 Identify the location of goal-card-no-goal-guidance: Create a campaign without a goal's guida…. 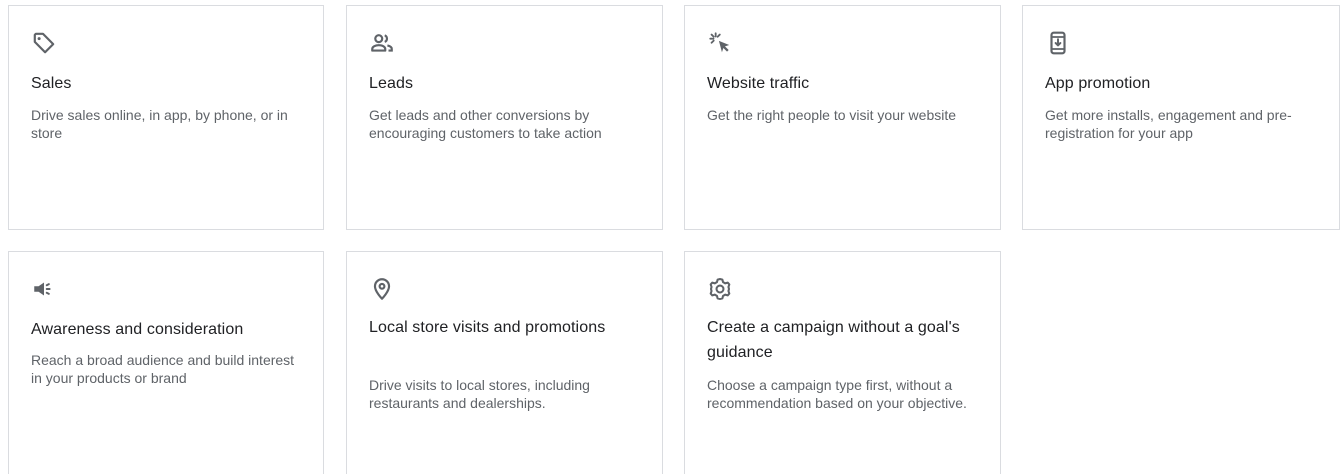
(842, 362).